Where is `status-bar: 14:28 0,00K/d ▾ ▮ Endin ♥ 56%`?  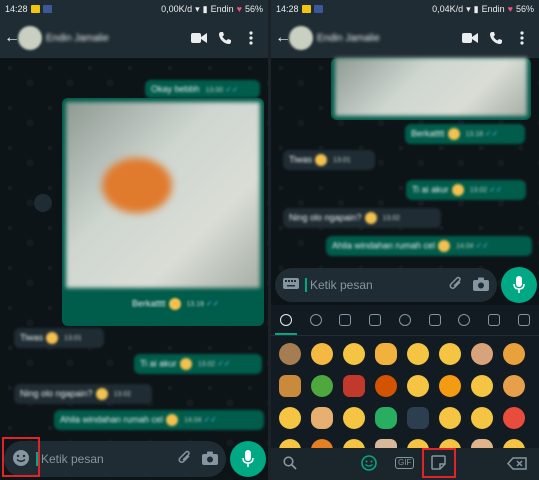 status-bar: 14:28 0,00K/d ▾ ▮ Endin ♥ 56% is located at coordinates (134, 9).